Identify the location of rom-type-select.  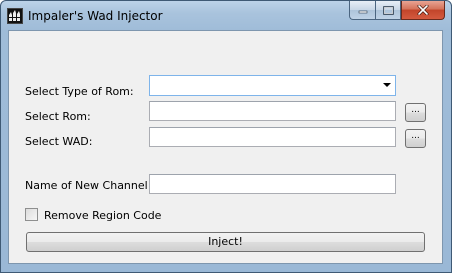
(272, 85).